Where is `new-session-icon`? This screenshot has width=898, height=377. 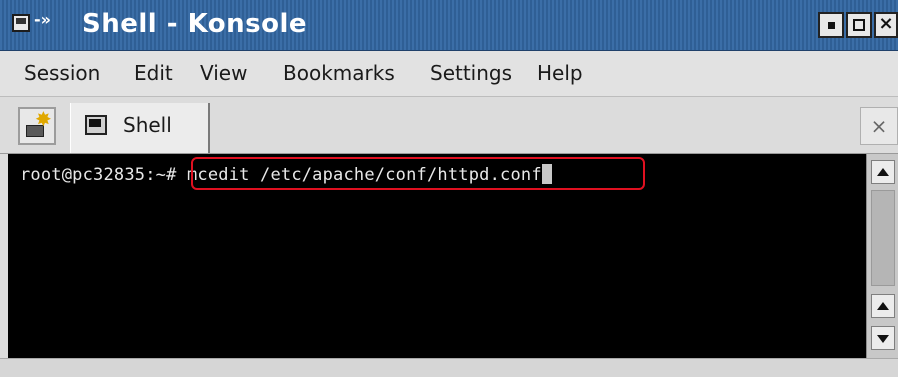
new-session-icon is located at coordinates (37, 126).